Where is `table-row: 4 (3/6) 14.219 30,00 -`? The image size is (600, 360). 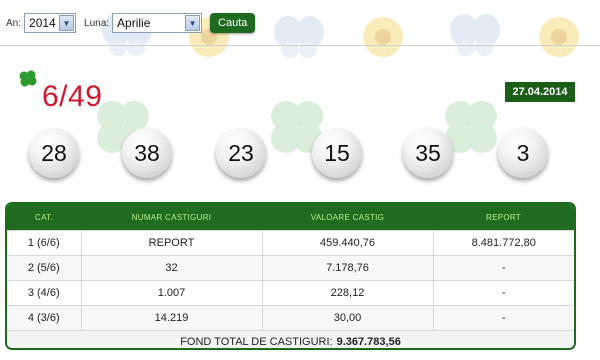 table-row: 4 (3/6) 14.219 30,00 - is located at coordinates (290, 317).